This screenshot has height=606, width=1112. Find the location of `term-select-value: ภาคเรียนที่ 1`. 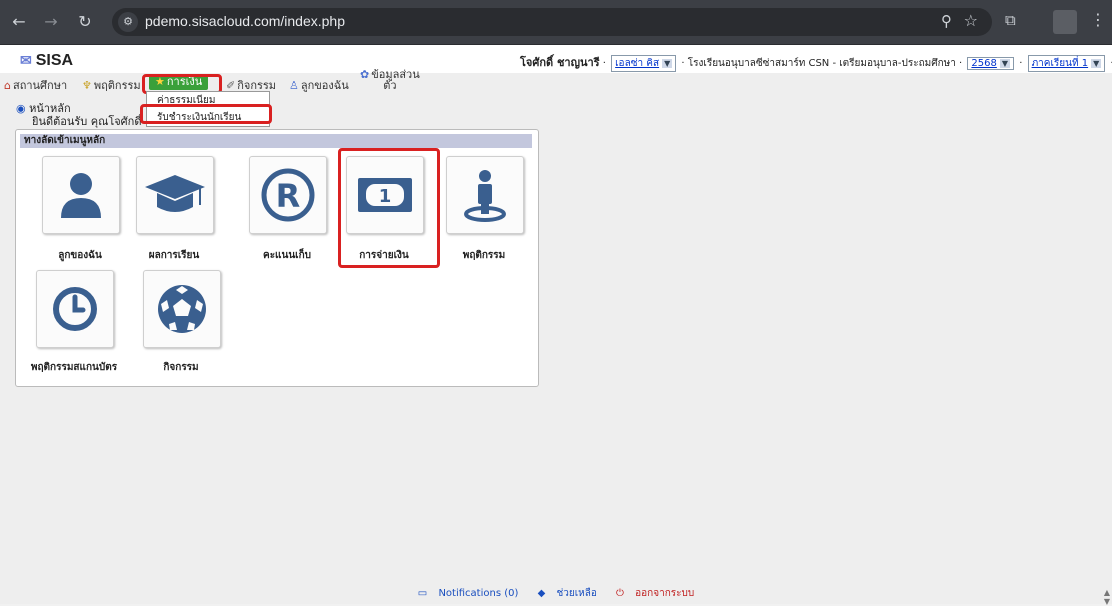

term-select-value: ภาคเรียนที่ 1 is located at coordinates (1060, 63).